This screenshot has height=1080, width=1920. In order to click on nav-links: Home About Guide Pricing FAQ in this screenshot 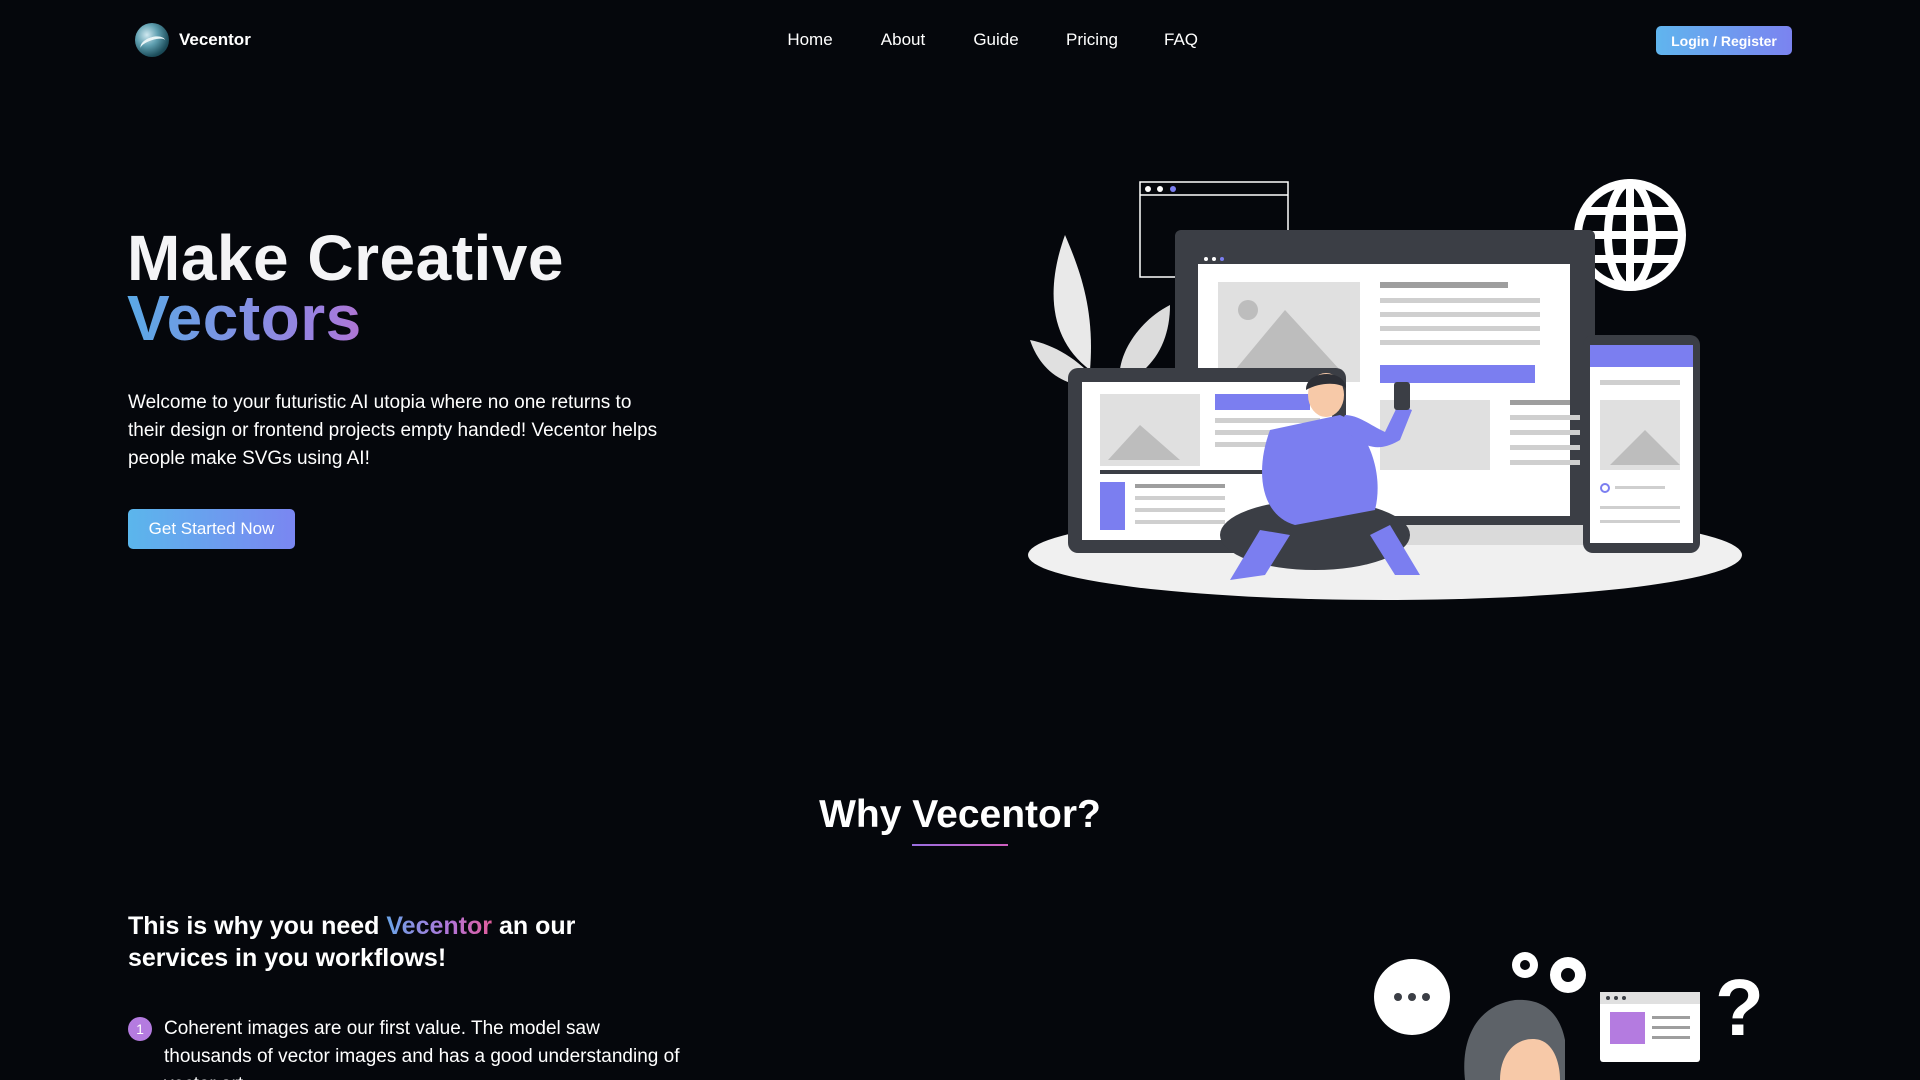, I will do `click(960, 42)`.